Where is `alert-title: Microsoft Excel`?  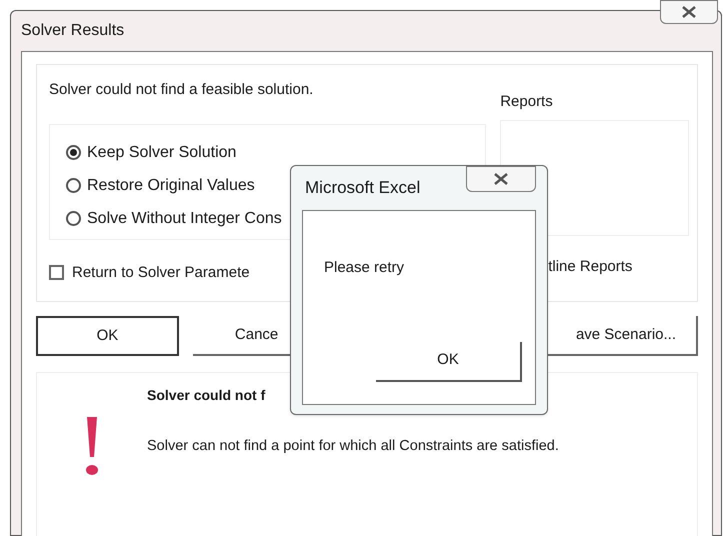
alert-title: Microsoft Excel is located at coordinates (362, 188).